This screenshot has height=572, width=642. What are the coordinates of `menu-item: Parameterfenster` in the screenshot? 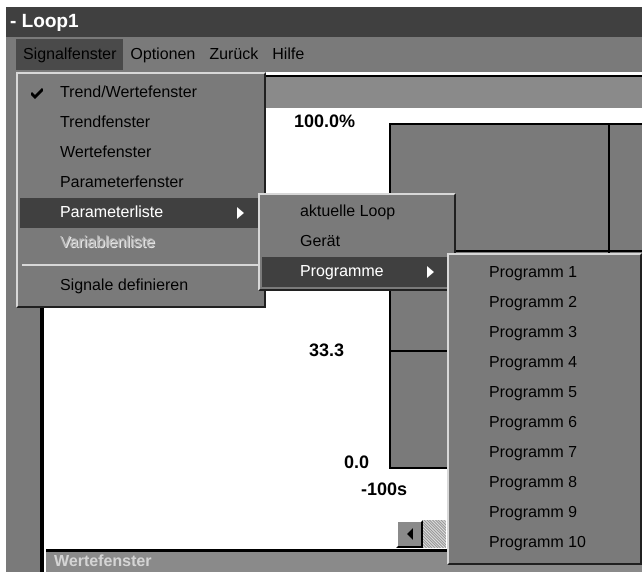 It's located at (141, 183).